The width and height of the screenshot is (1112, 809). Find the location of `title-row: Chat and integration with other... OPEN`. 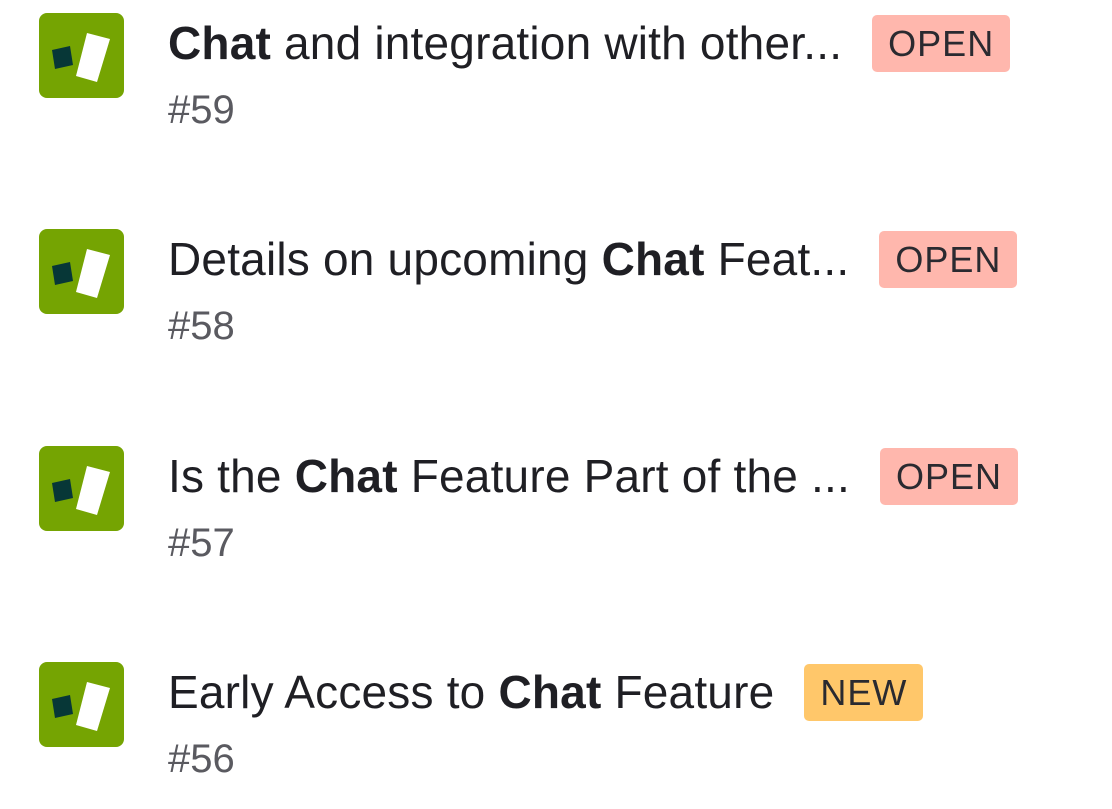

title-row: Chat and integration with other... OPEN is located at coordinates (589, 43).